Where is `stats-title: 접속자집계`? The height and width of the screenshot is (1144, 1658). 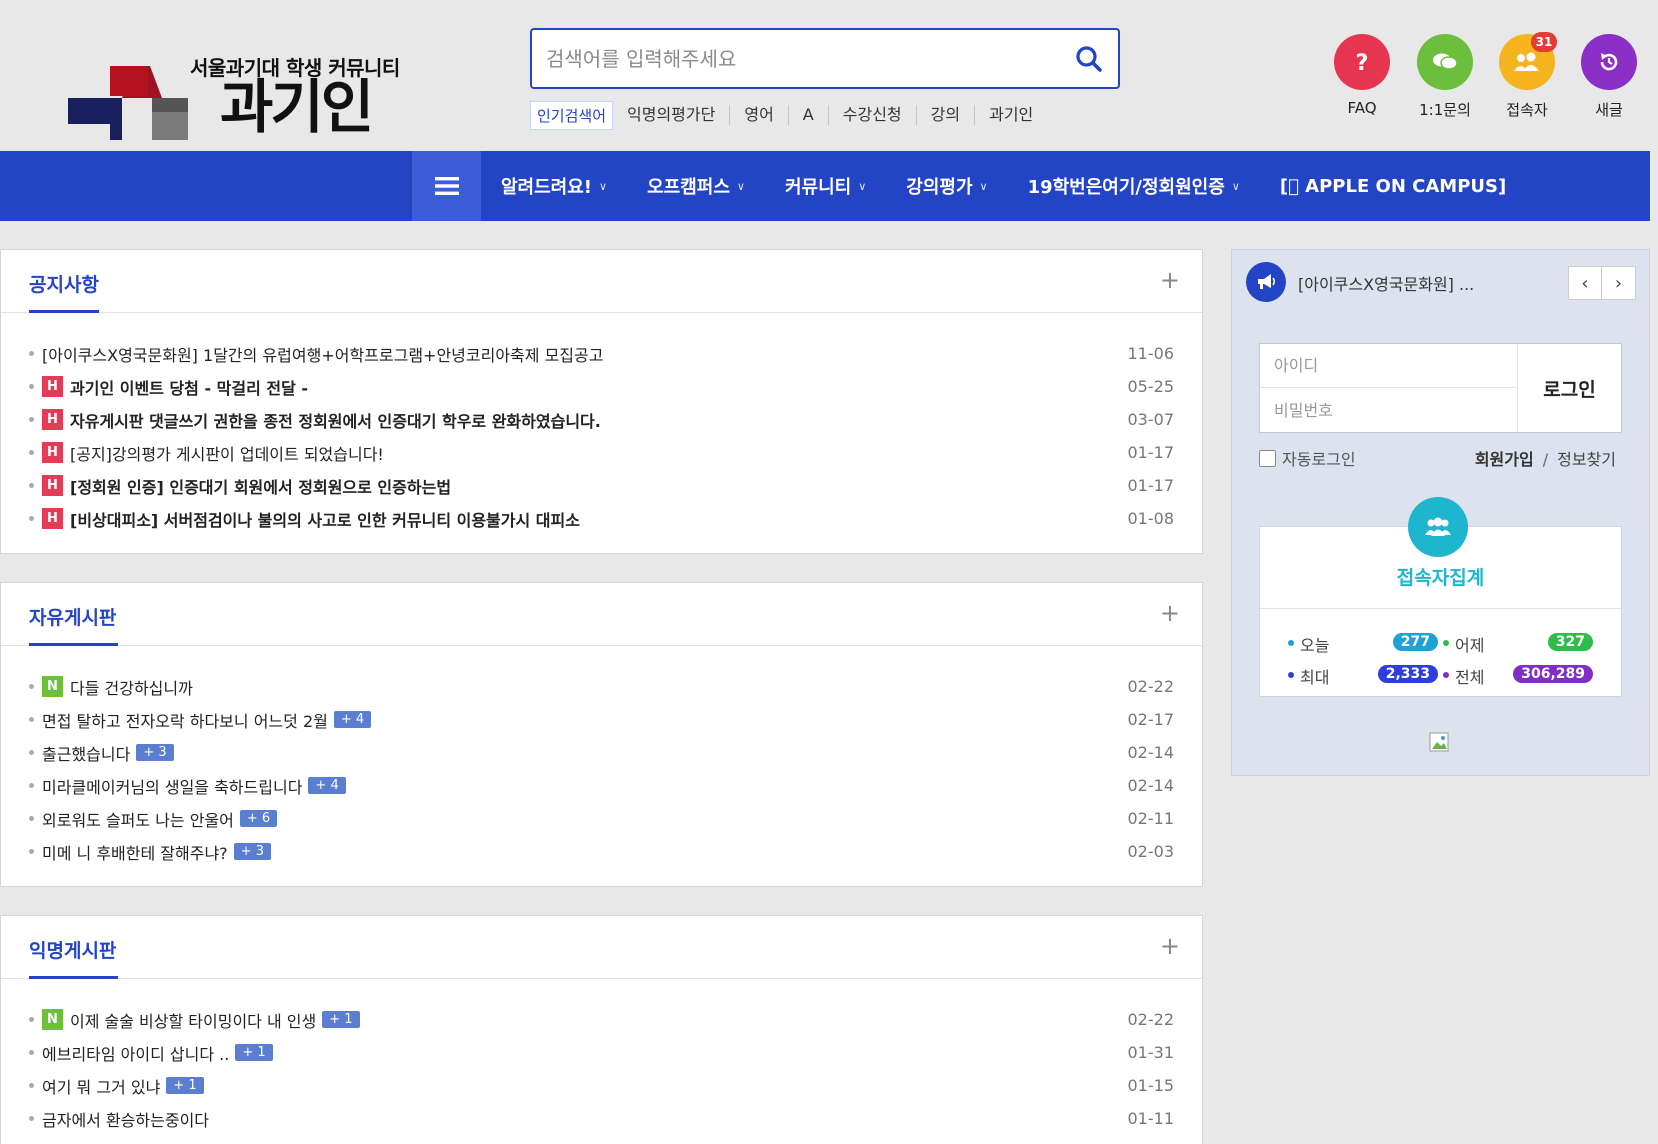 stats-title: 접속자집계 is located at coordinates (1440, 578).